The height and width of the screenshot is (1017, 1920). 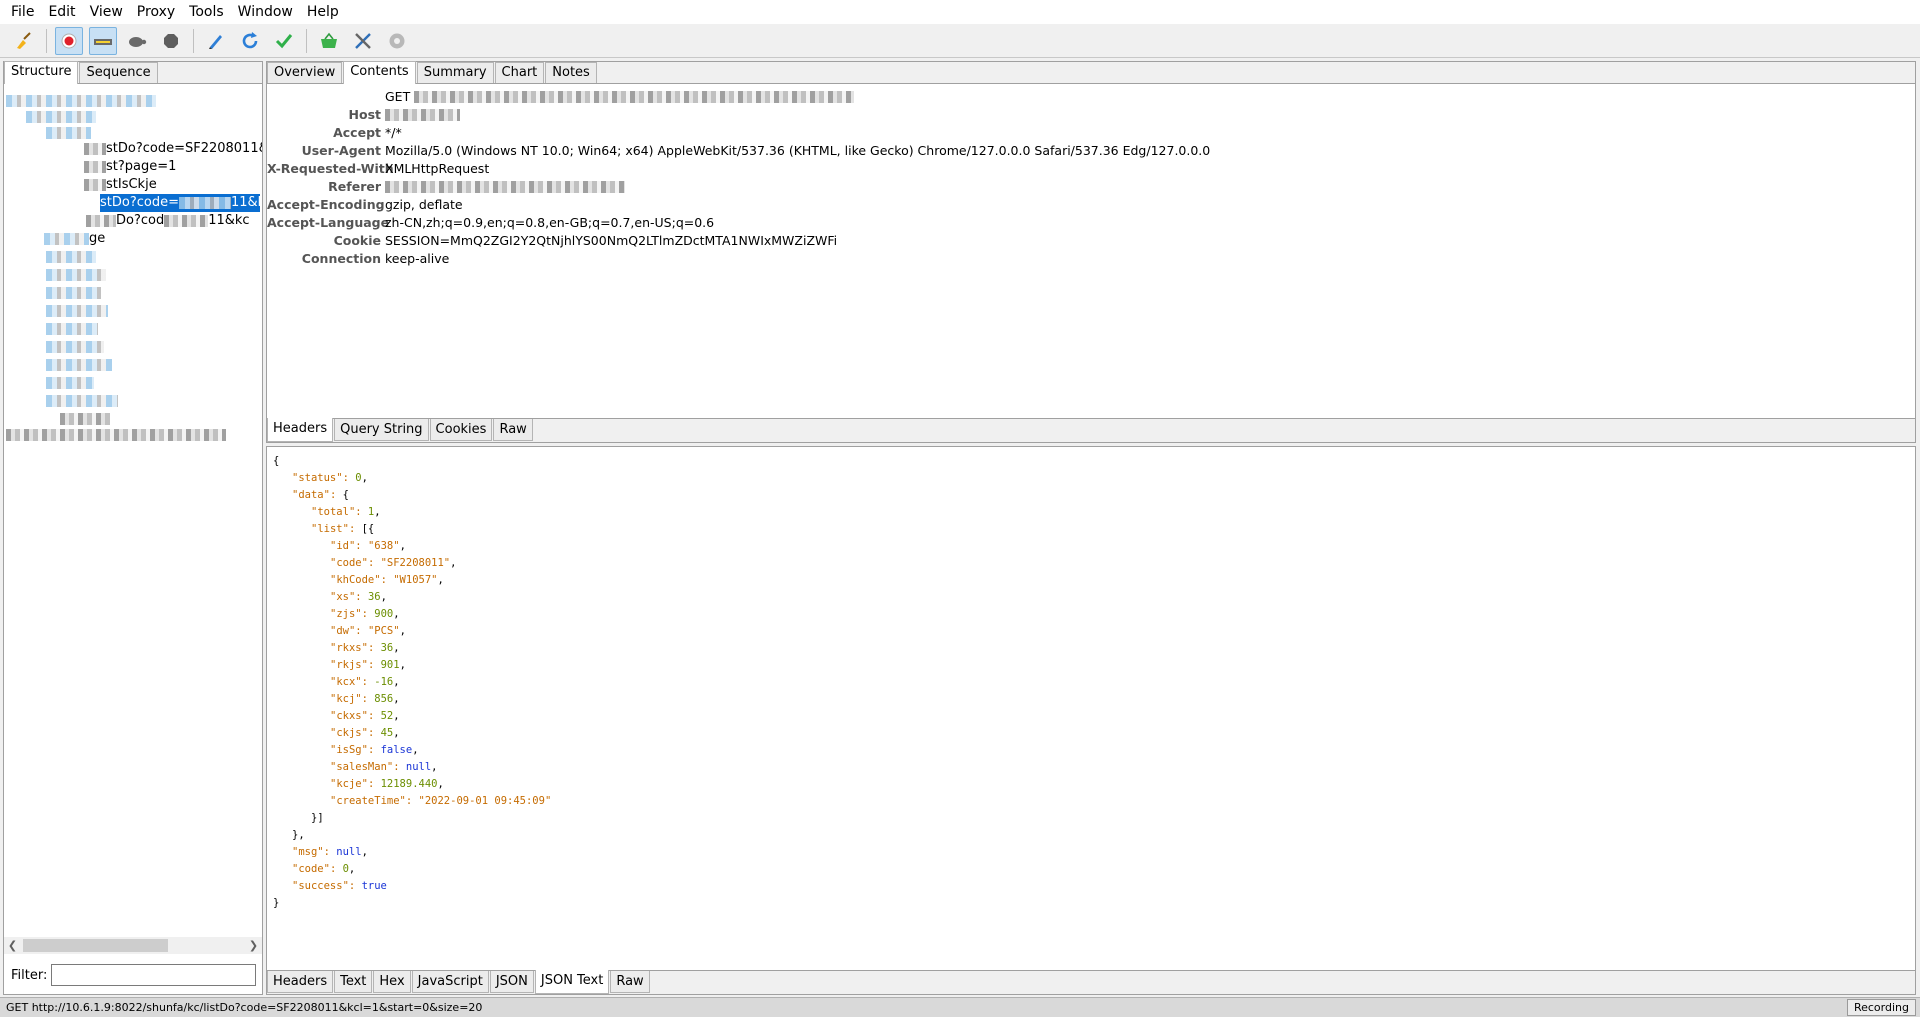 I want to click on turtle-icon, so click(x=137, y=41).